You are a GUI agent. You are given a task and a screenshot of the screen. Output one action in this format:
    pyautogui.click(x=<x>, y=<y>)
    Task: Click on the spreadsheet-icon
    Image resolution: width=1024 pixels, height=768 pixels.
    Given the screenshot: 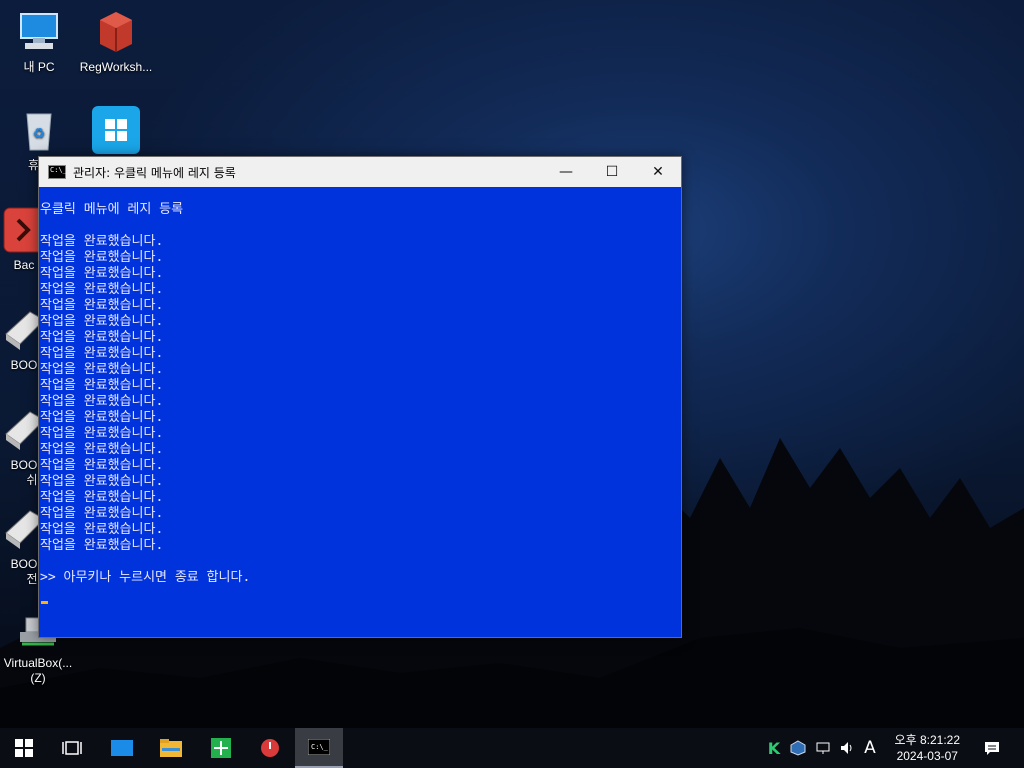 What is the action you would take?
    pyautogui.click(x=221, y=748)
    